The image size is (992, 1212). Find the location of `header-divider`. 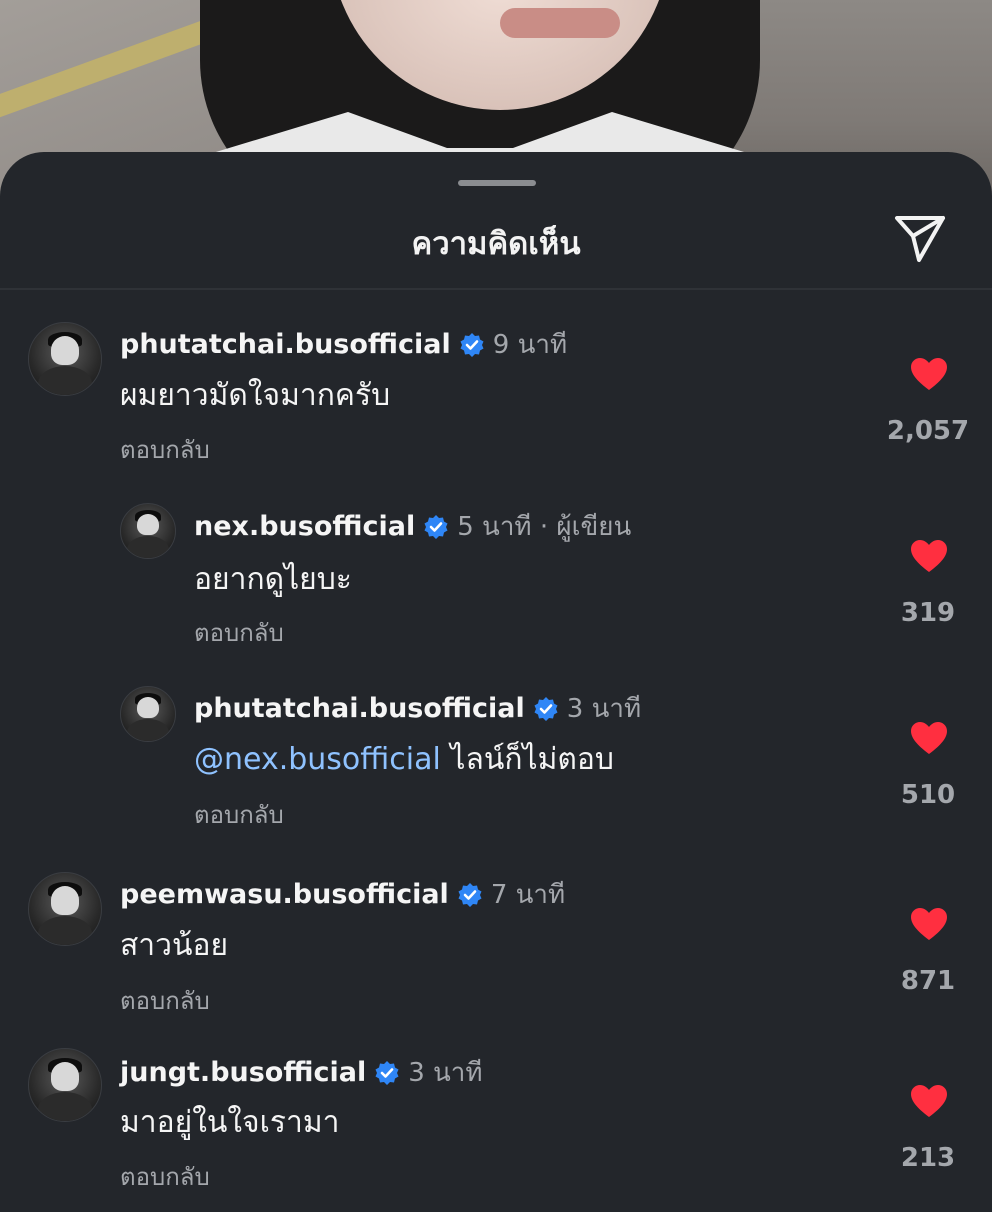

header-divider is located at coordinates (496, 289).